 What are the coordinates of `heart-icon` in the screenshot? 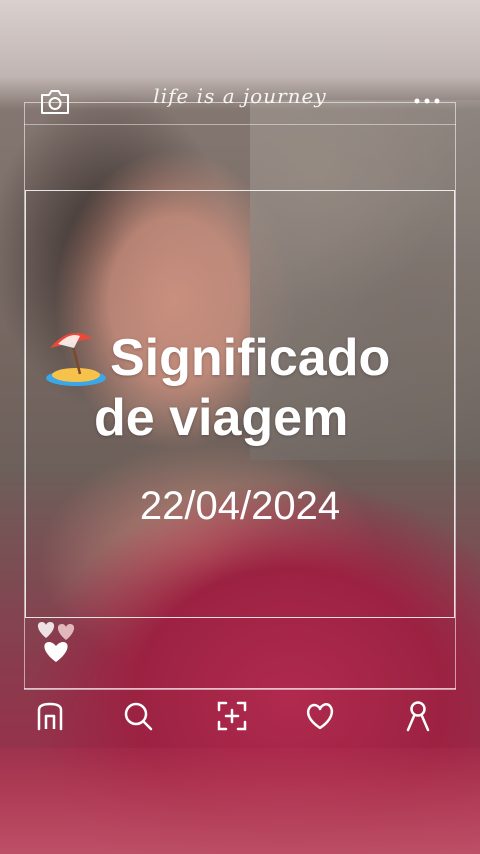 It's located at (320, 716).